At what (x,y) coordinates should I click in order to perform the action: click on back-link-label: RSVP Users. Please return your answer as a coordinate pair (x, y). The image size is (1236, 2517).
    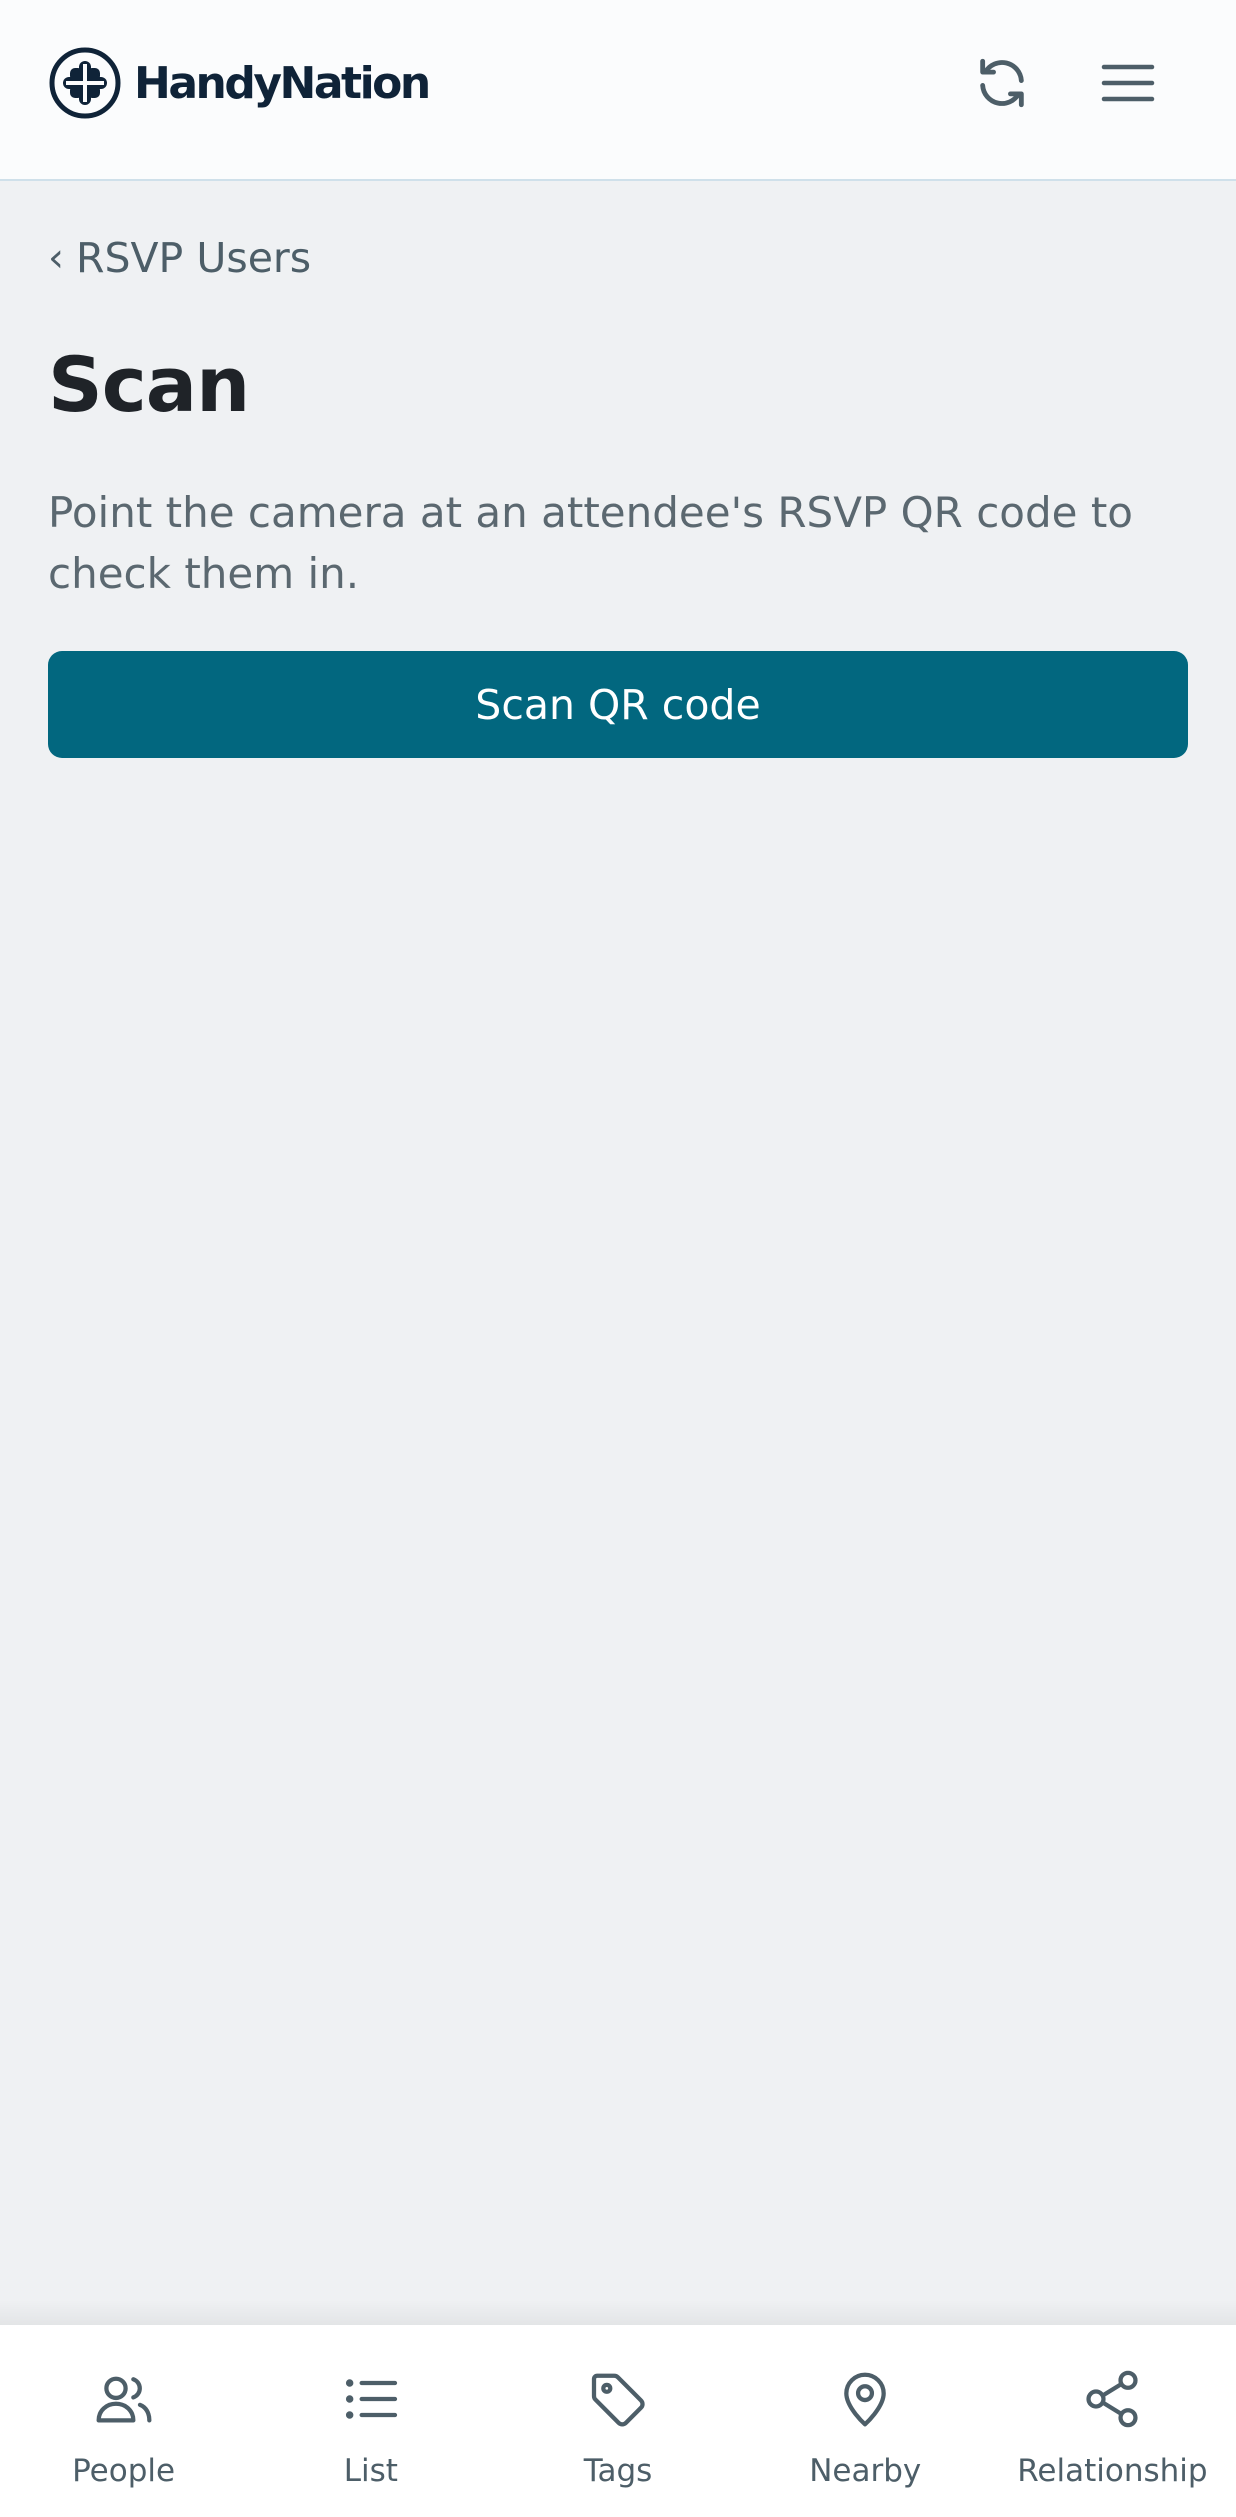
    Looking at the image, I should click on (194, 258).